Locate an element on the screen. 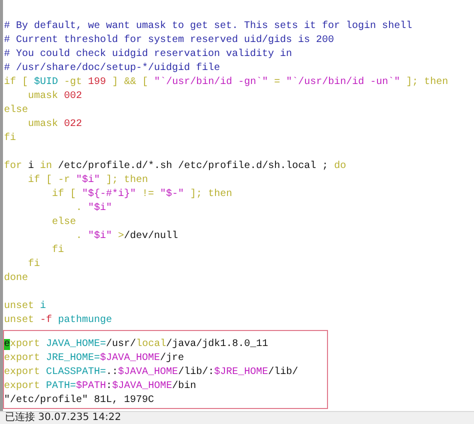  code-line: # /usr/share/doc/setup-*/uidgid file is located at coordinates (112, 69).